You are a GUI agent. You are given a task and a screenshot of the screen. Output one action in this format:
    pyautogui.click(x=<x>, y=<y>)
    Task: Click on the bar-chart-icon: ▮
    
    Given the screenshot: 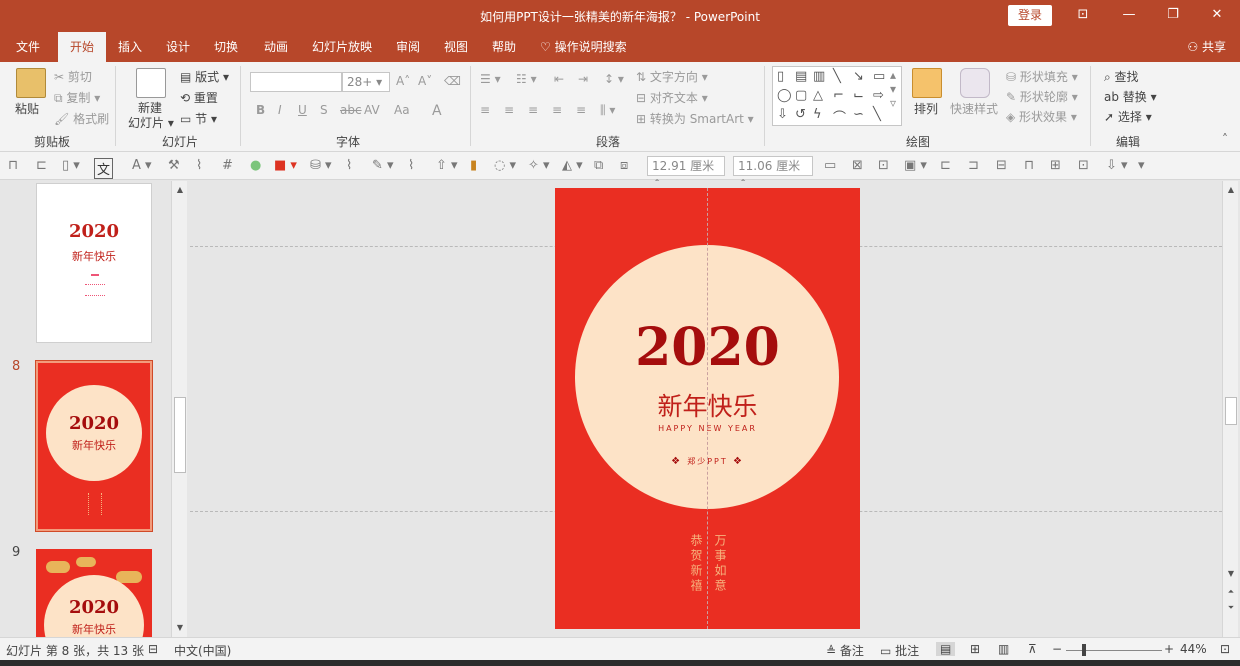 What is the action you would take?
    pyautogui.click(x=473, y=165)
    